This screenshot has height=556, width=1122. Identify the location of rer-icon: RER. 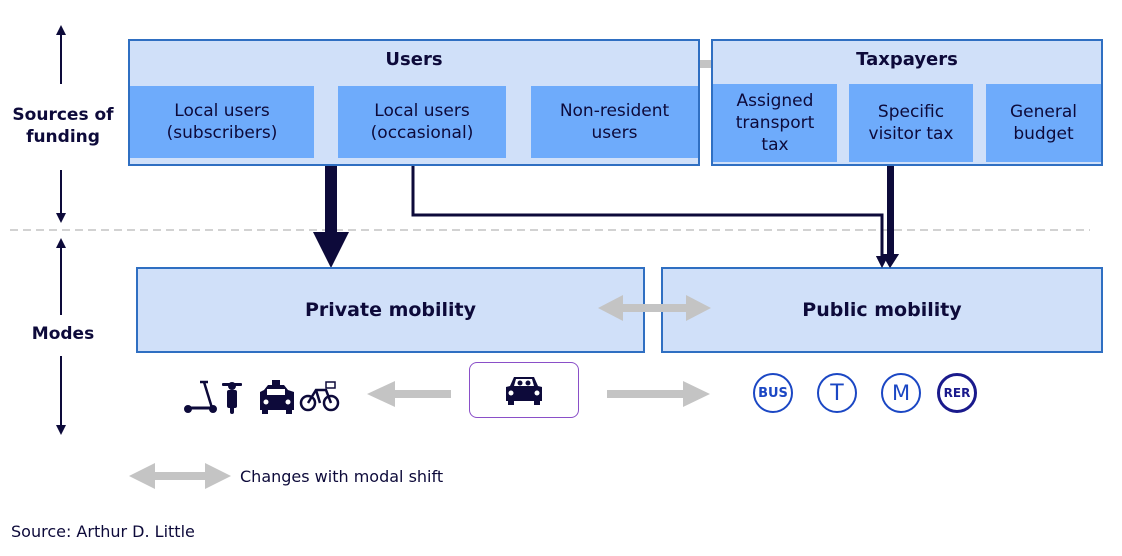
(957, 393).